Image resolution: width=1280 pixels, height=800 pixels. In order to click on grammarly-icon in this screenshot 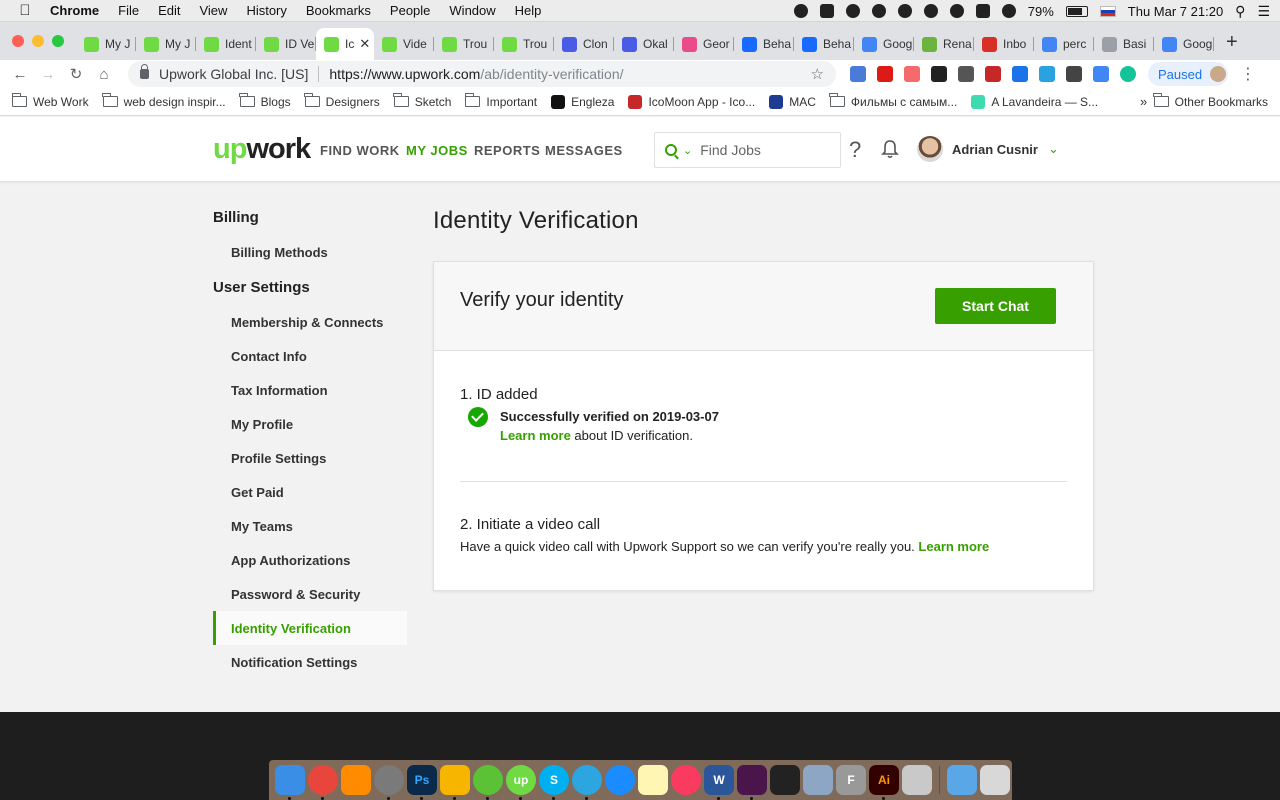, I will do `click(1128, 74)`.